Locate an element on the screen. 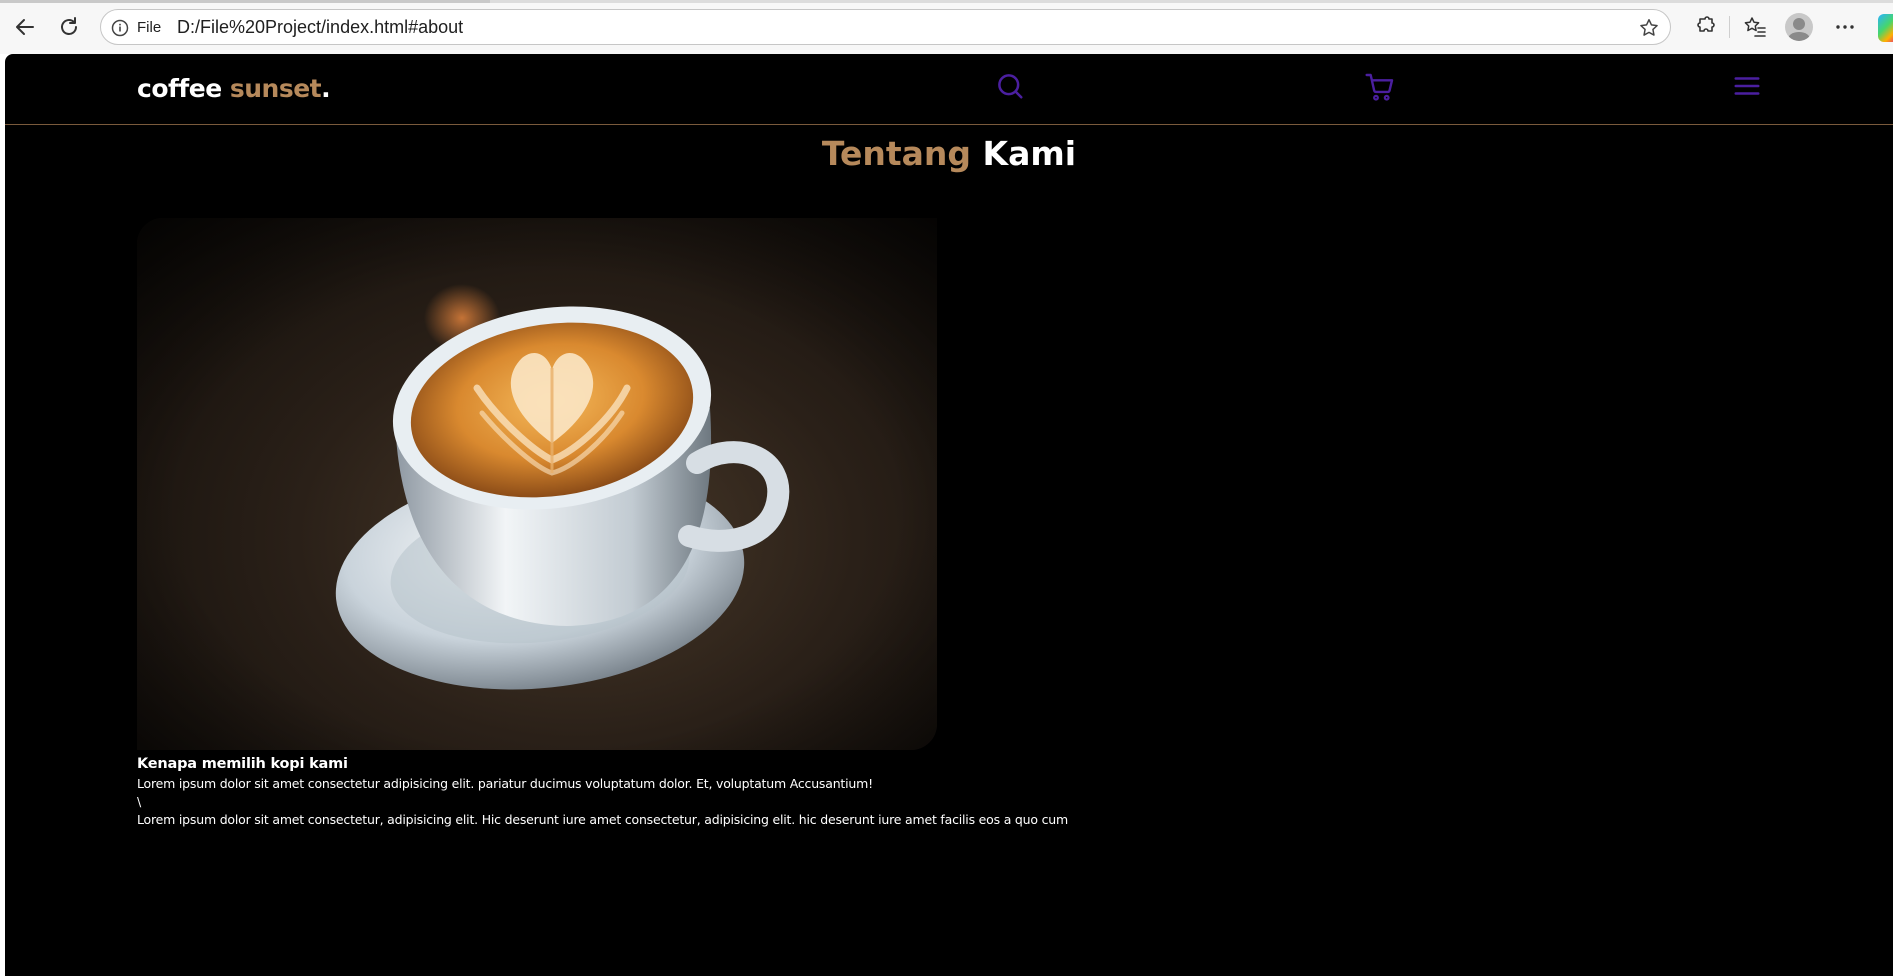 Image resolution: width=1893 pixels, height=976 pixels. browser-toolbar: File D:/File%20Project/index.html#about is located at coordinates (946, 27).